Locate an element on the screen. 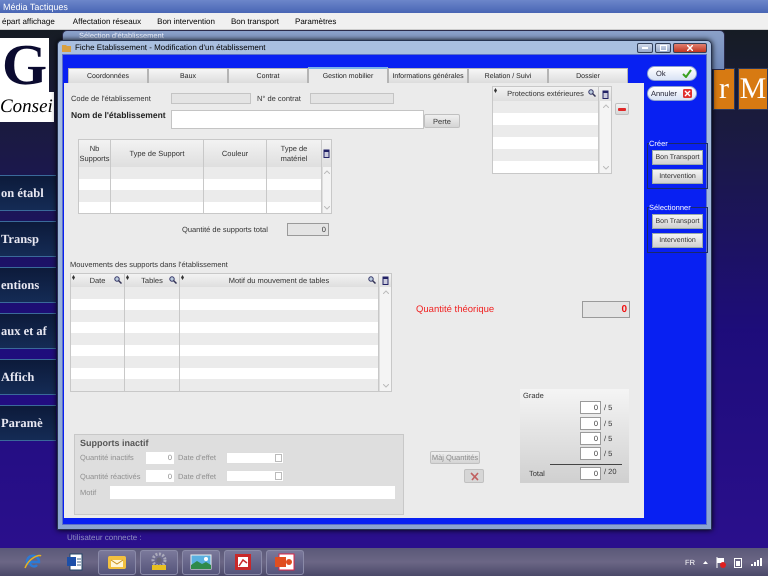 The width and height of the screenshot is (768, 576). side-menu-item: Paramè is located at coordinates (28, 423).